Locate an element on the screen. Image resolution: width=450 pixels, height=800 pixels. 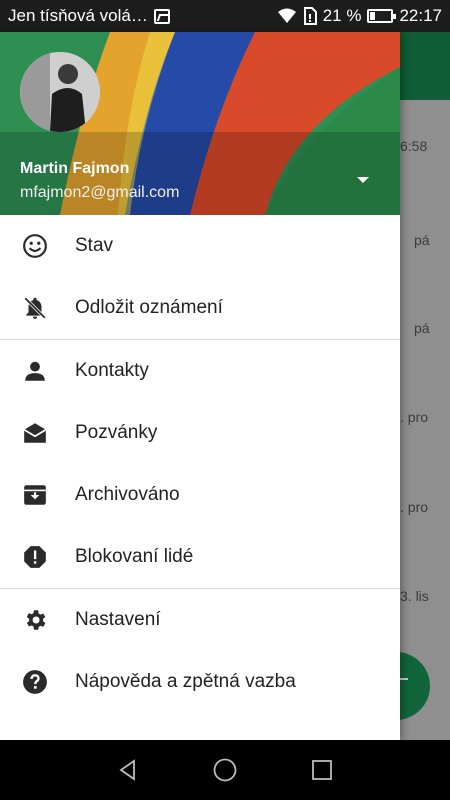
menu-item-napoveda: Nápověda a zpětná vazba is located at coordinates (200, 682).